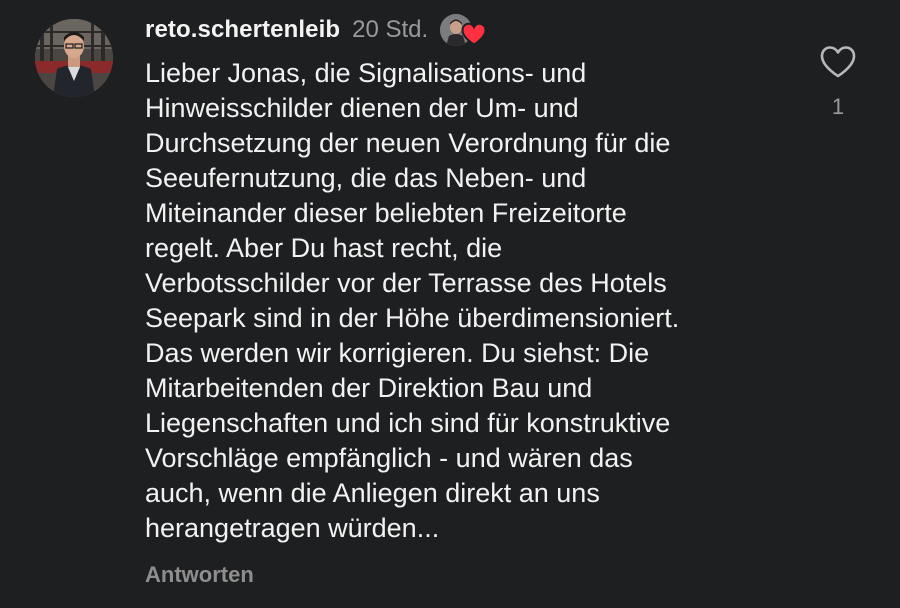 The image size is (900, 608). Describe the element at coordinates (838, 82) in the screenshot. I see `like-column: 1` at that location.